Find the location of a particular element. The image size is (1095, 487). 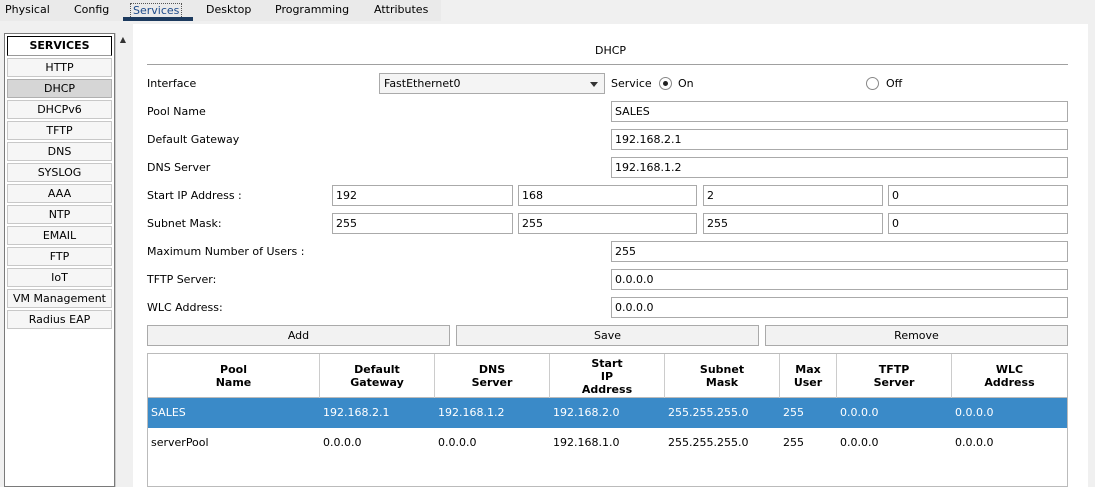

service-item-http: HTTP is located at coordinates (59, 67).